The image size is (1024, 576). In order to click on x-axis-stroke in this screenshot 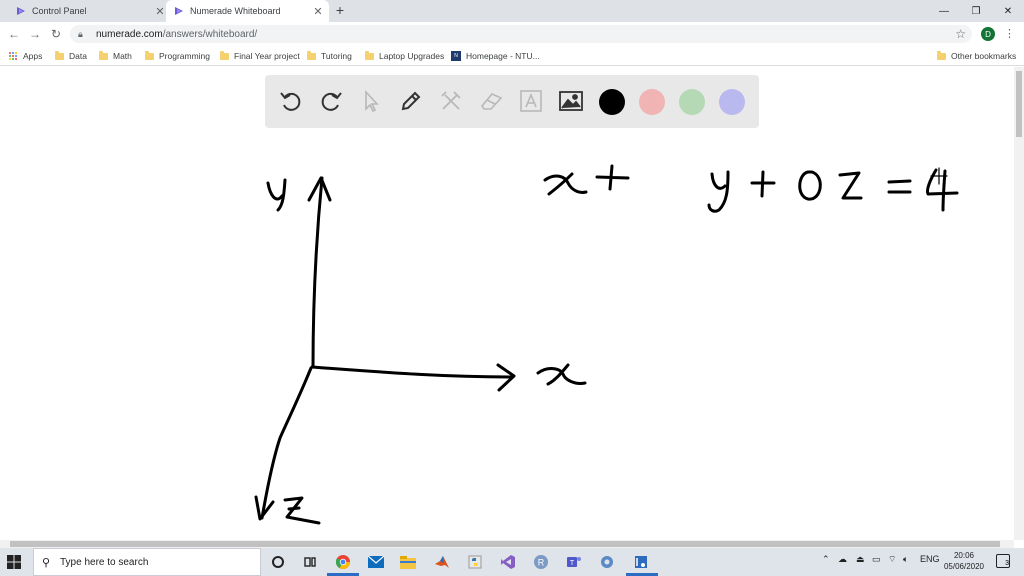, I will do `click(412, 372)`.